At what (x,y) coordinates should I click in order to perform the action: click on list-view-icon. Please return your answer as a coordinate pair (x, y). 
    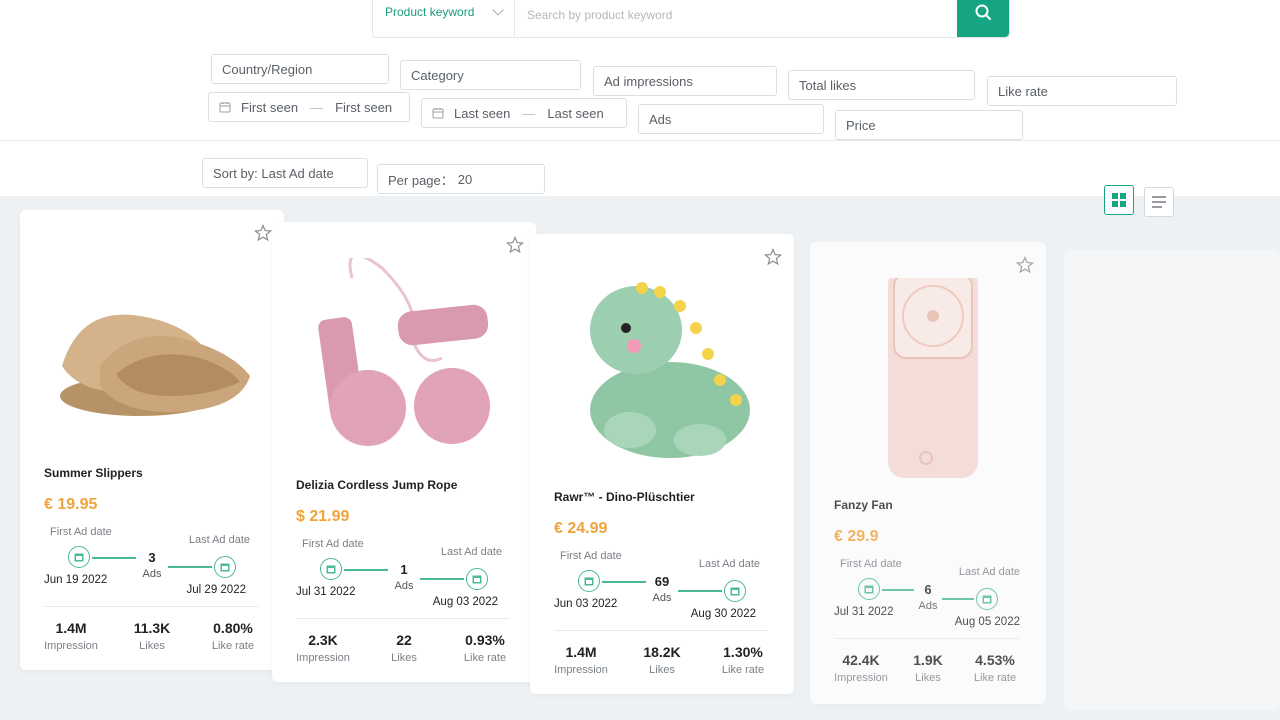
    Looking at the image, I should click on (1159, 202).